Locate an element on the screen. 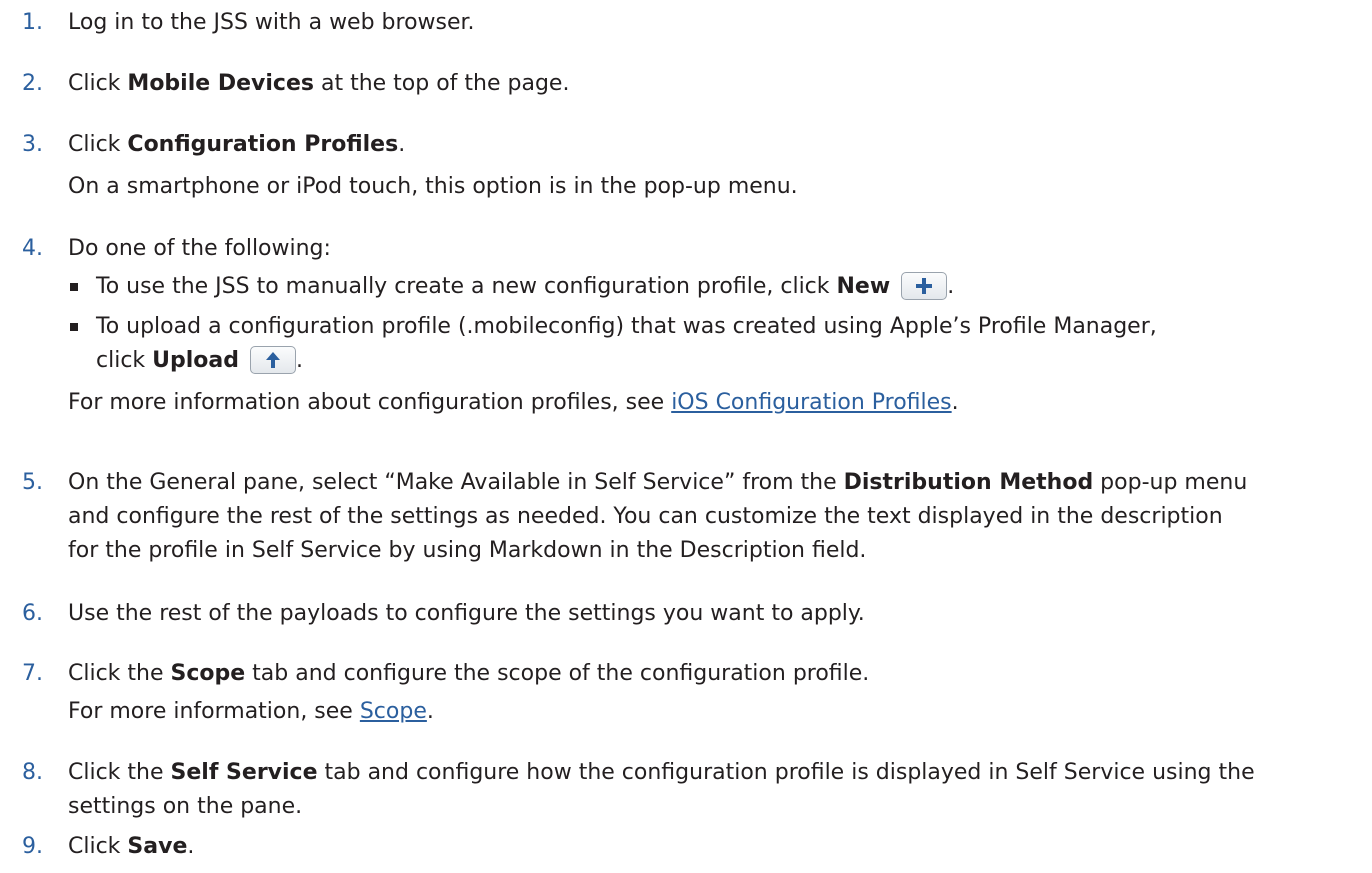 The width and height of the screenshot is (1372, 873). step-text: . is located at coordinates (402, 144).